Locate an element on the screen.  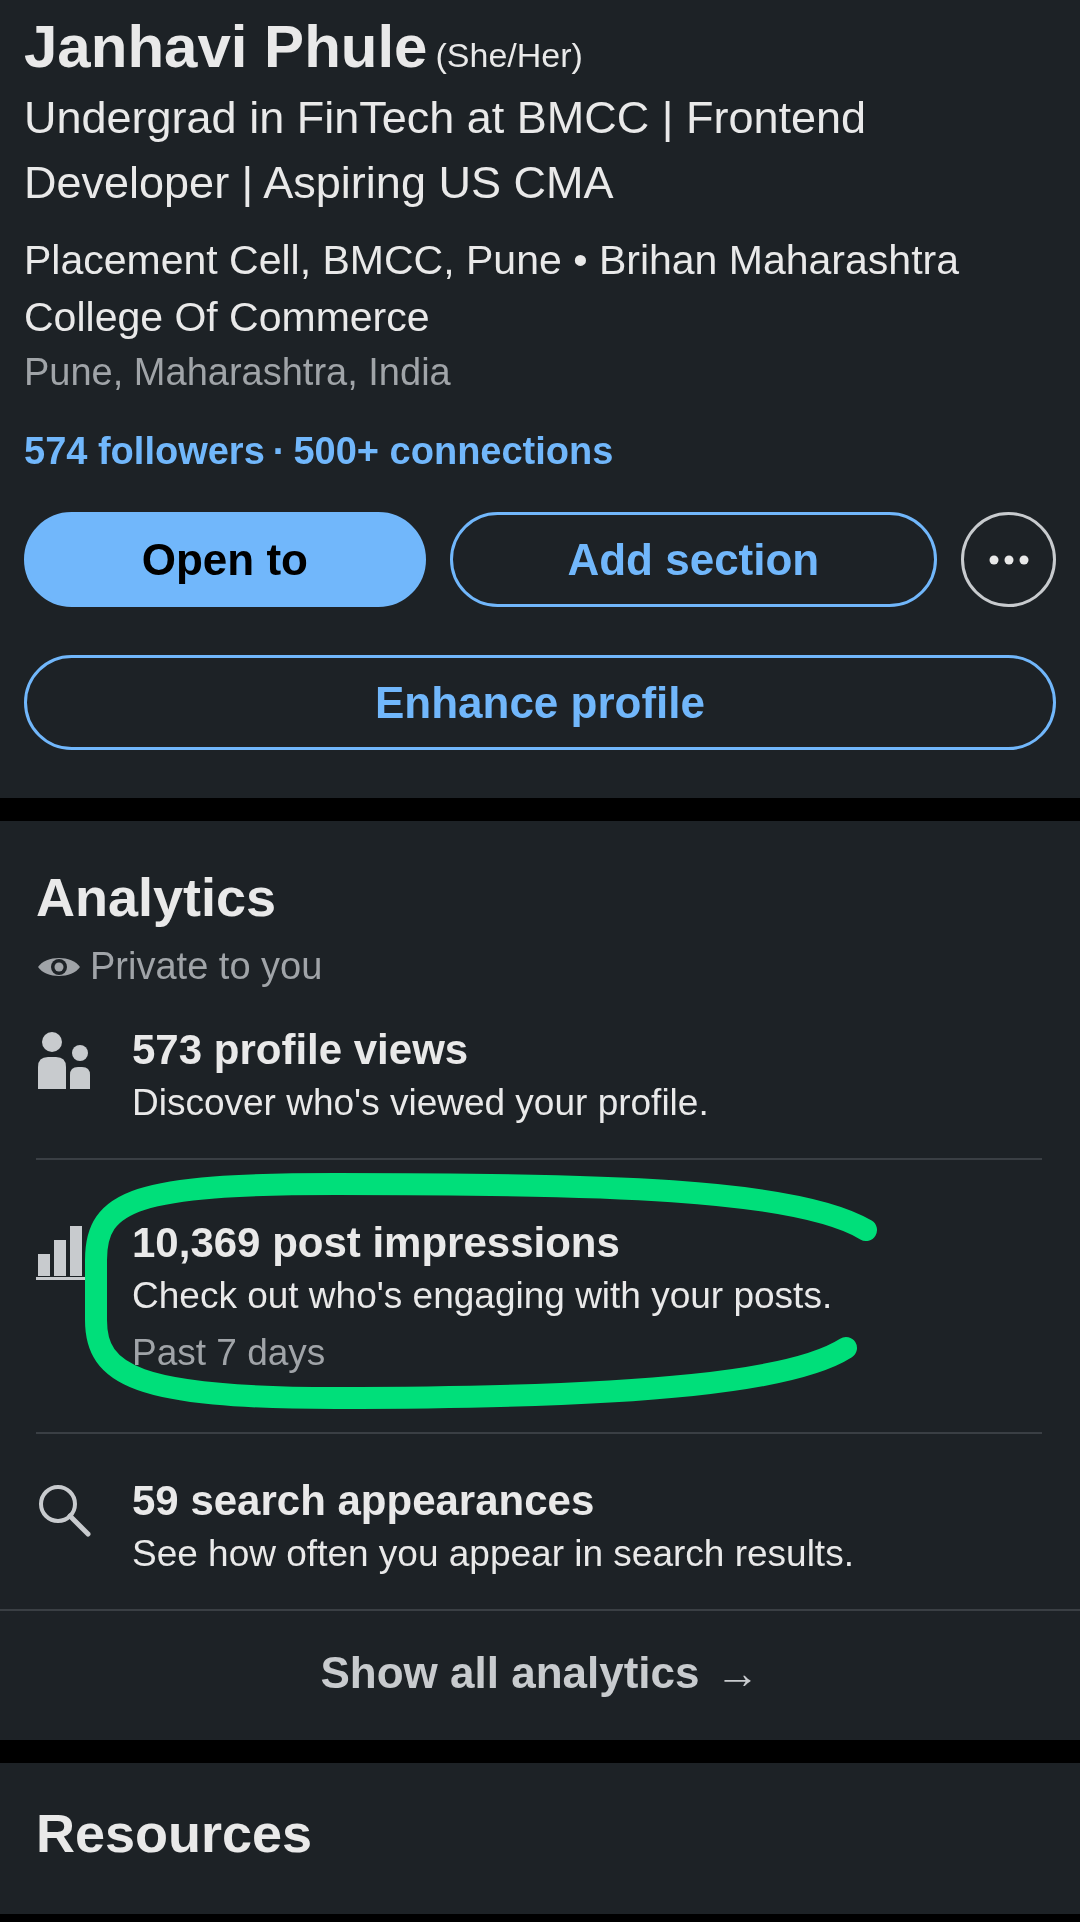
pronouns: (She/Her) is located at coordinates (509, 55).